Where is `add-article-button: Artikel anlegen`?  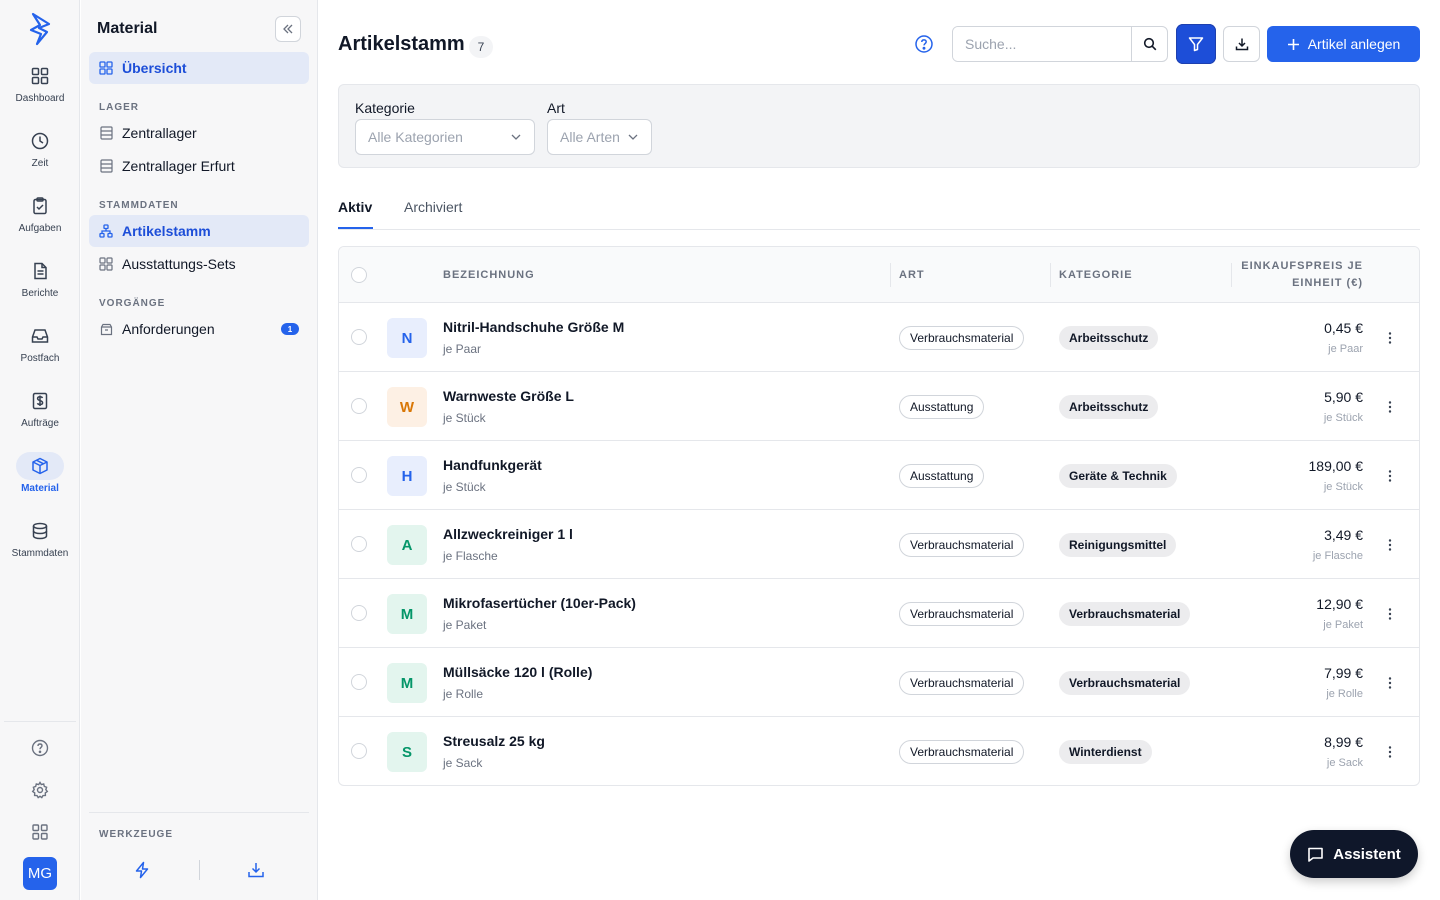
add-article-button: Artikel anlegen is located at coordinates (1343, 44).